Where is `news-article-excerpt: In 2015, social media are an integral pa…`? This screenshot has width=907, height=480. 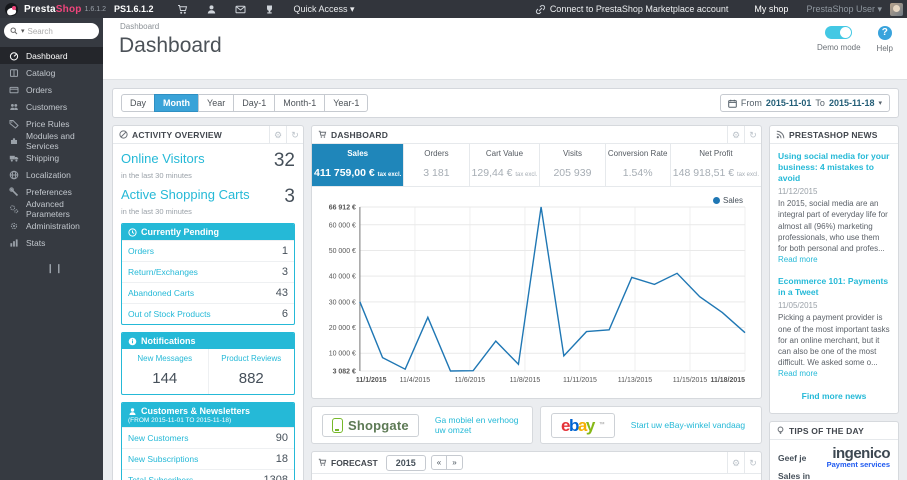
news-article-excerpt: In 2015, social media are an integral pa… is located at coordinates (833, 232).